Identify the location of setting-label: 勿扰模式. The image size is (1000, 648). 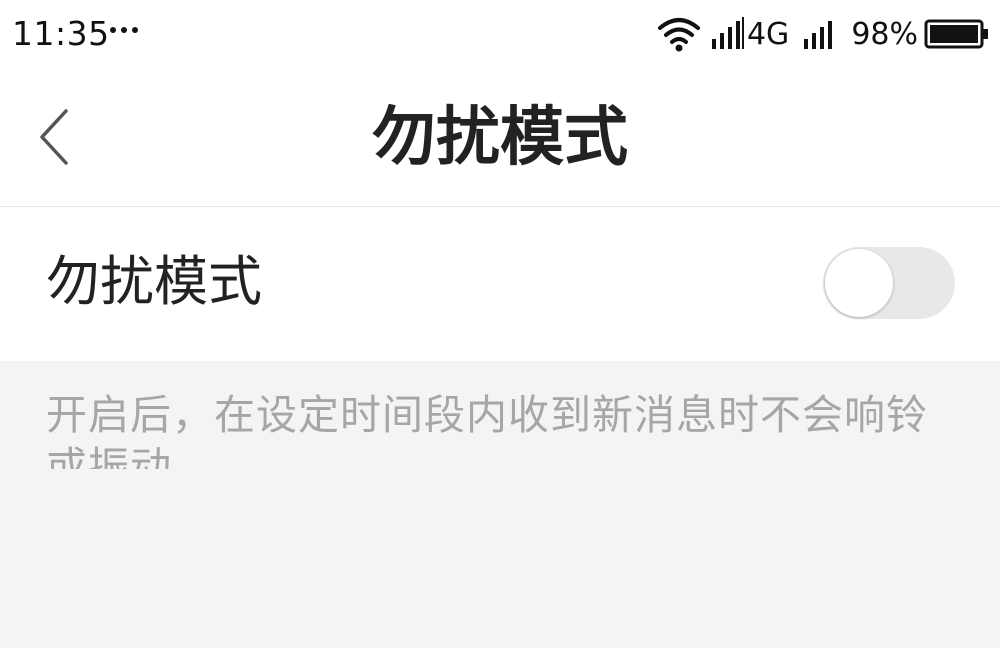
(154, 281).